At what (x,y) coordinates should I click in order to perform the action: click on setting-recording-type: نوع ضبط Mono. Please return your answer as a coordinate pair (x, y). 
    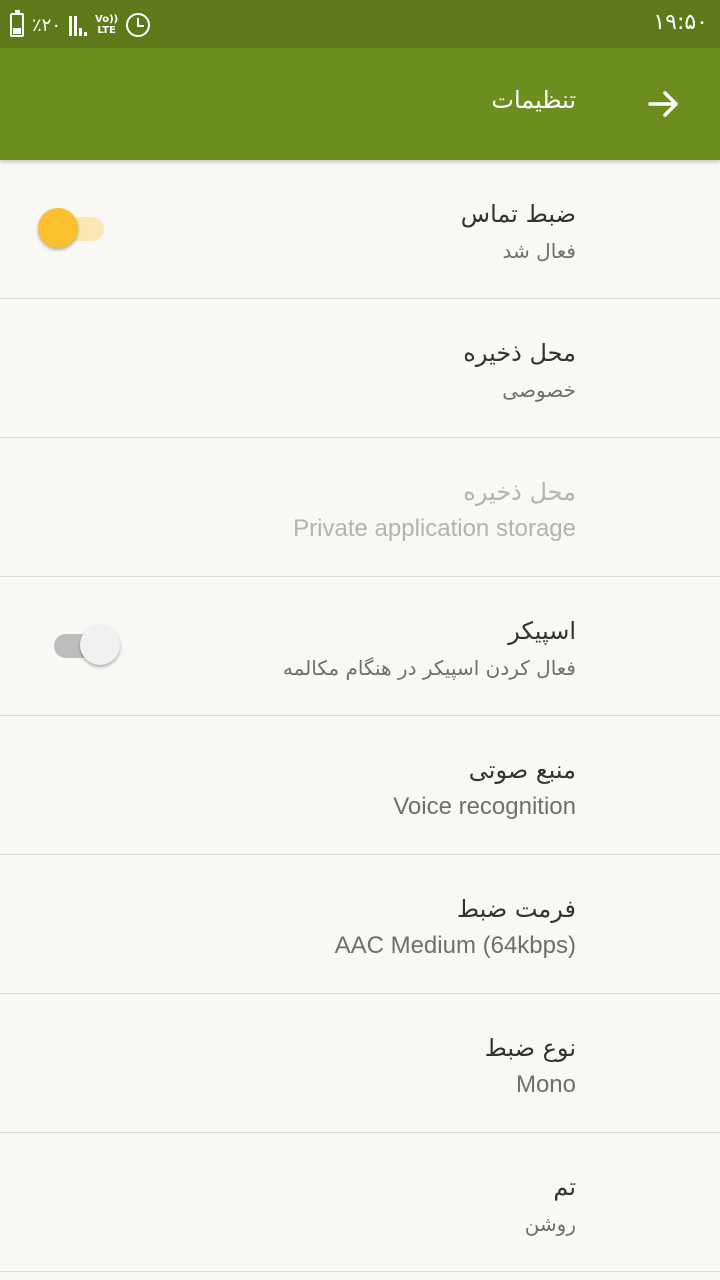
    Looking at the image, I should click on (360, 1063).